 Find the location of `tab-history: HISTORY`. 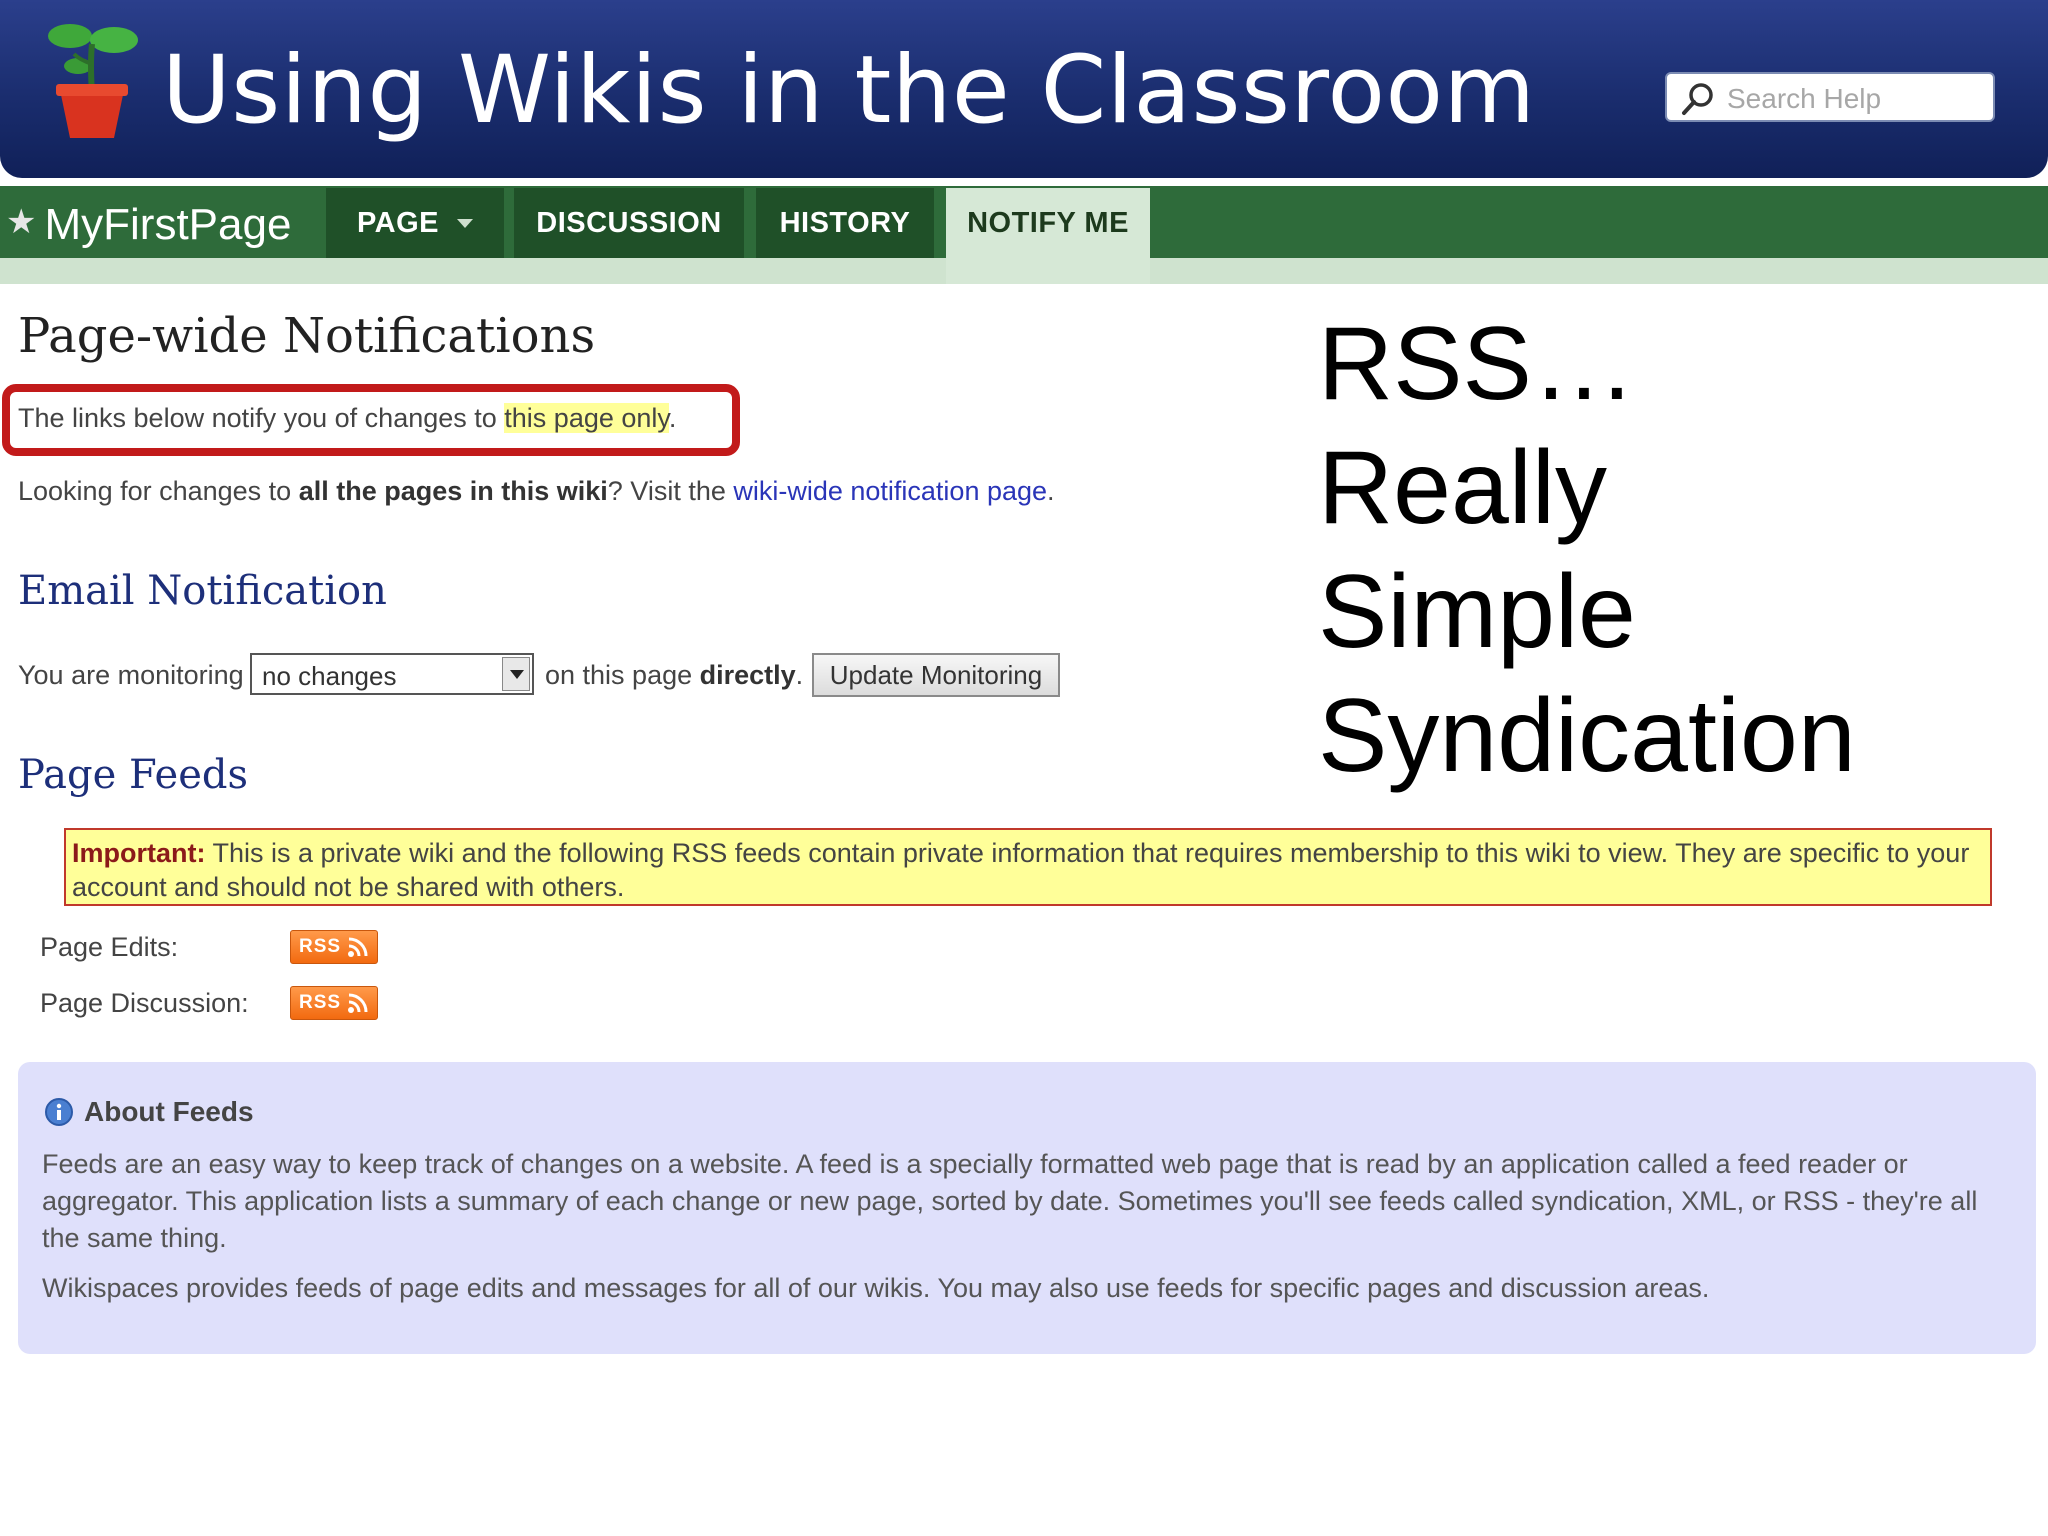

tab-history: HISTORY is located at coordinates (845, 223).